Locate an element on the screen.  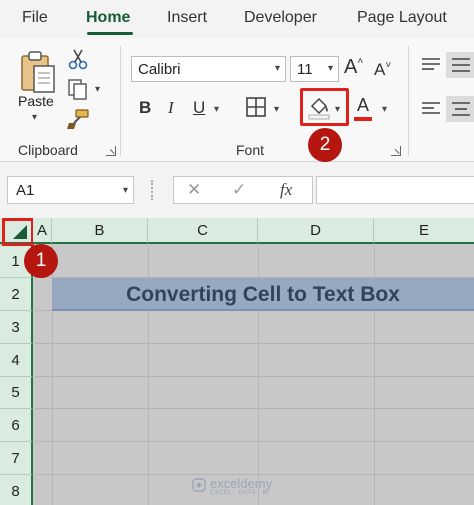
font-size-value: 11 is located at coordinates (305, 69).